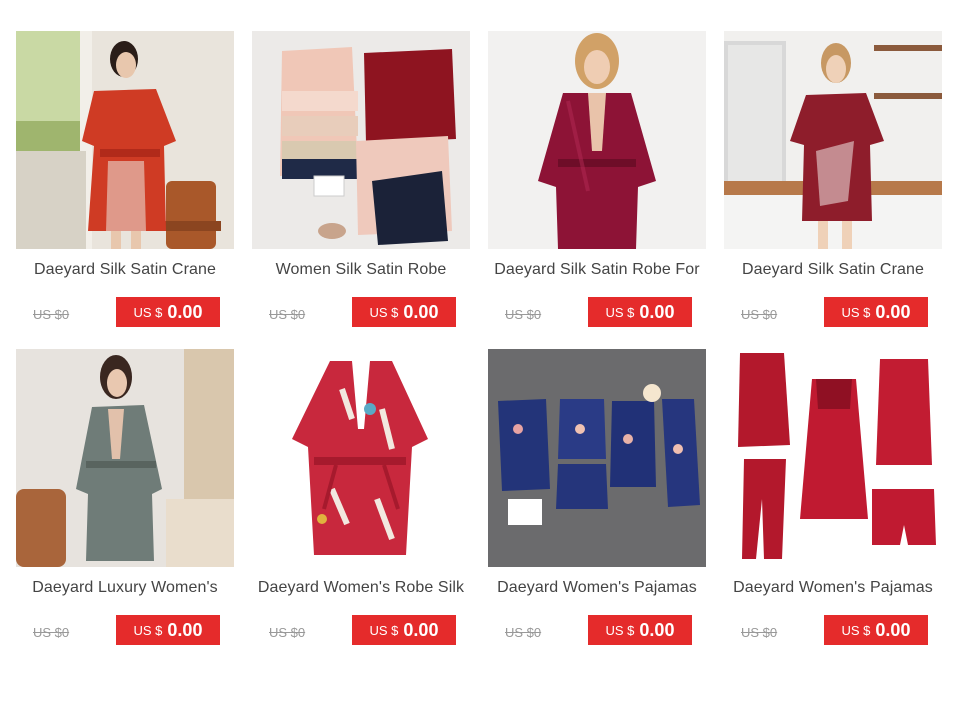  I want to click on product-title: Daeyard Silk Satin Robe For, so click(597, 270).